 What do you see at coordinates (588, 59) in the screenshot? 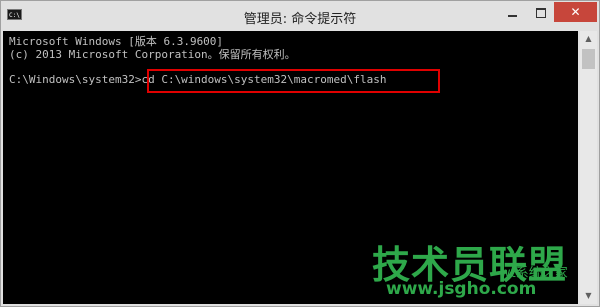
I see `scroll-thumb` at bounding box center [588, 59].